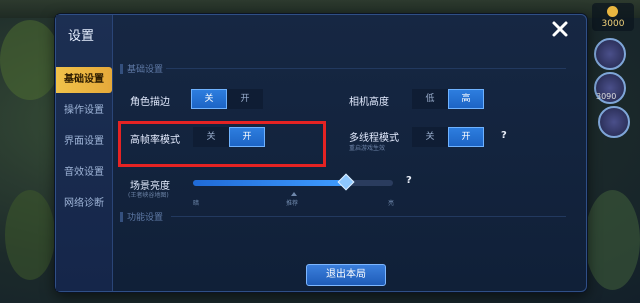 This screenshot has width=640, height=303. Describe the element at coordinates (245, 99) in the screenshot. I see `outline-on-option: 开` at that location.